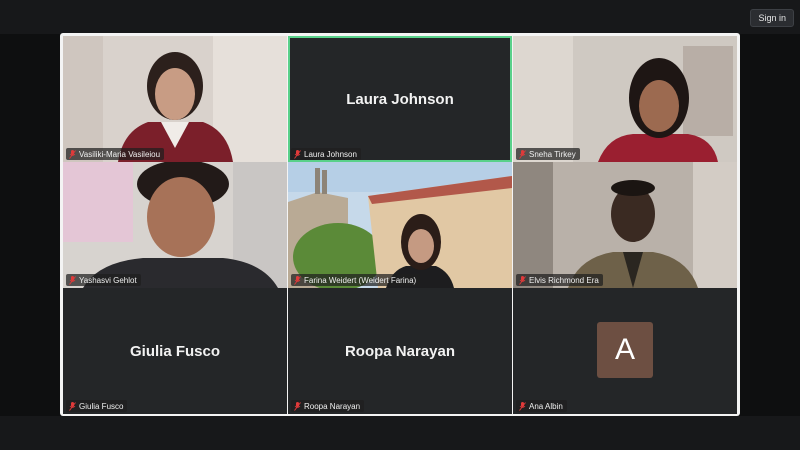 The height and width of the screenshot is (450, 800). I want to click on participant-label: Sneha Tirkey, so click(548, 154).